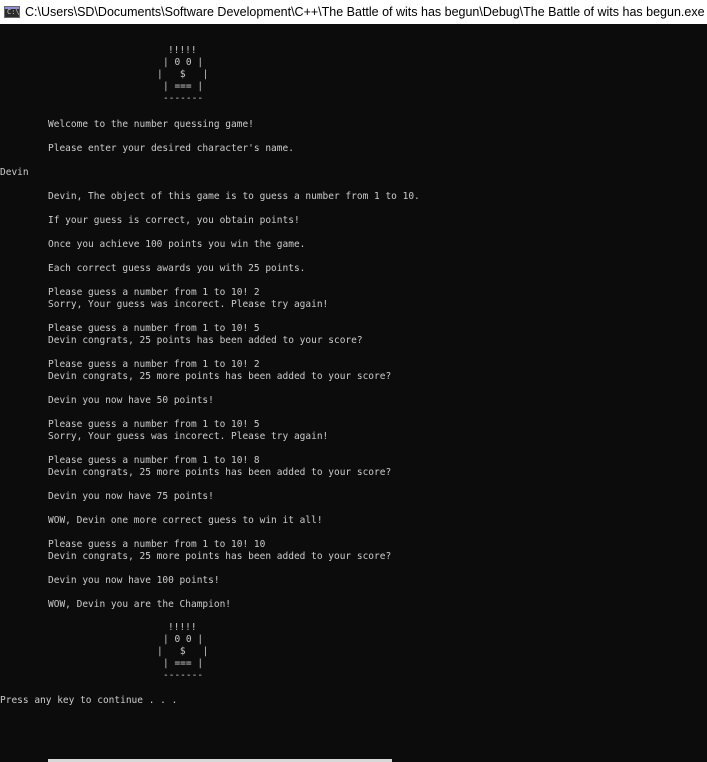 The image size is (707, 762). I want to click on guess-prompt: Please guess a number from 1 to 10! 10, so click(157, 544).